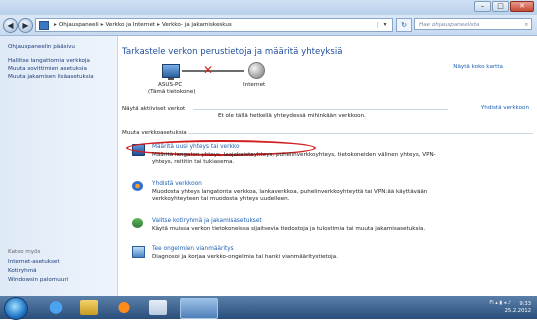 The width and height of the screenshot is (537, 320). Describe the element at coordinates (268, 7) in the screenshot. I see `title-bar: – □ ✕` at that location.